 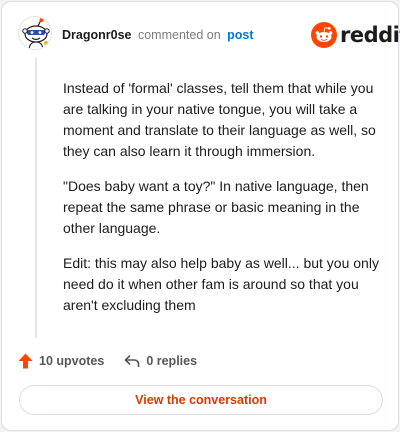 What do you see at coordinates (172, 361) in the screenshot?
I see `reply-count: 0 replies` at bounding box center [172, 361].